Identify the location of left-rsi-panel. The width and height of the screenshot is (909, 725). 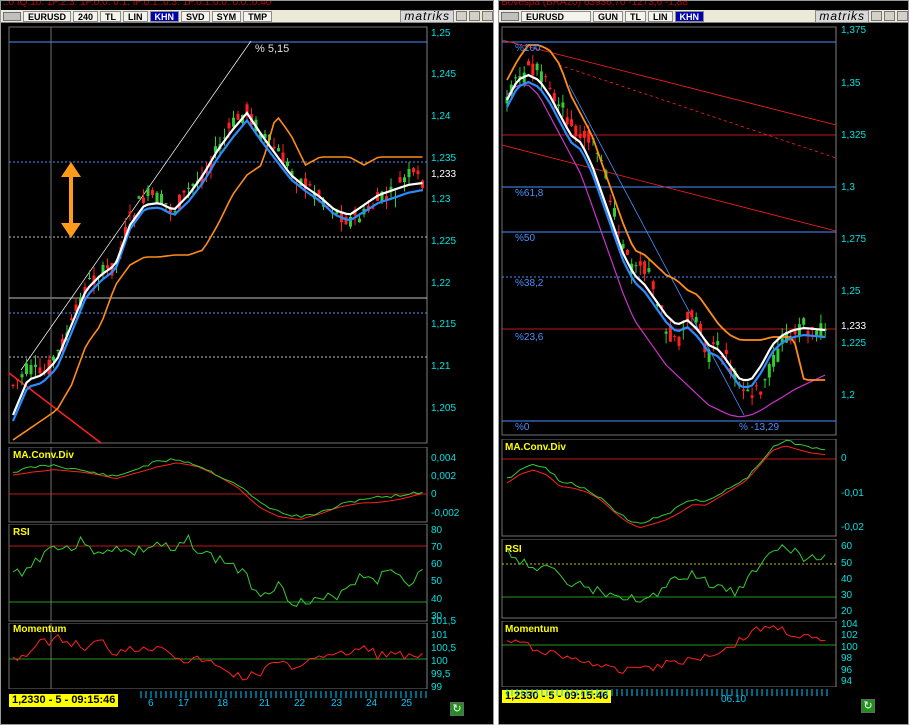
(247, 573).